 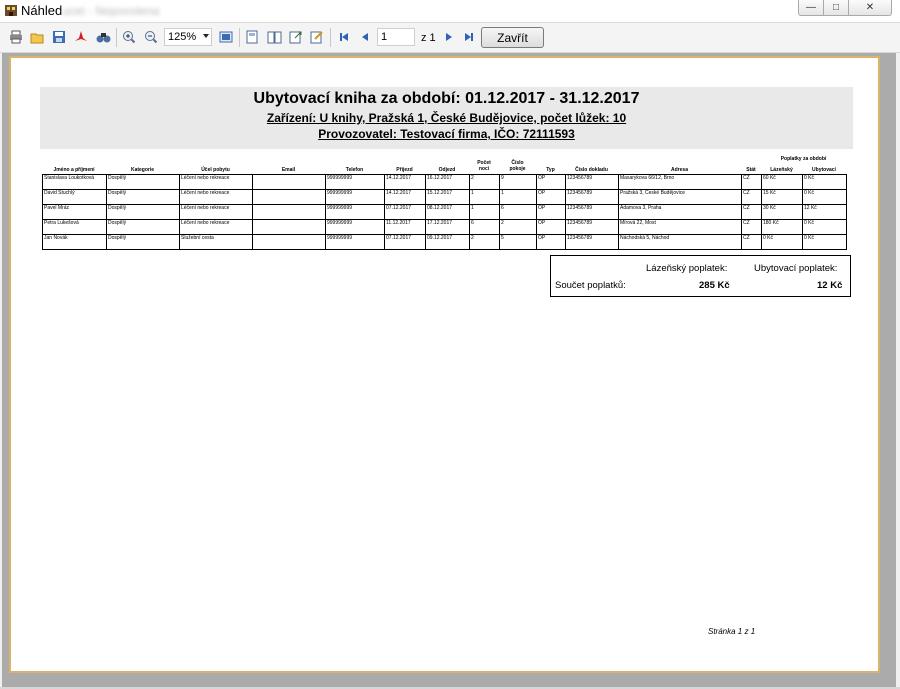 I want to click on find-icon, so click(x=103, y=37).